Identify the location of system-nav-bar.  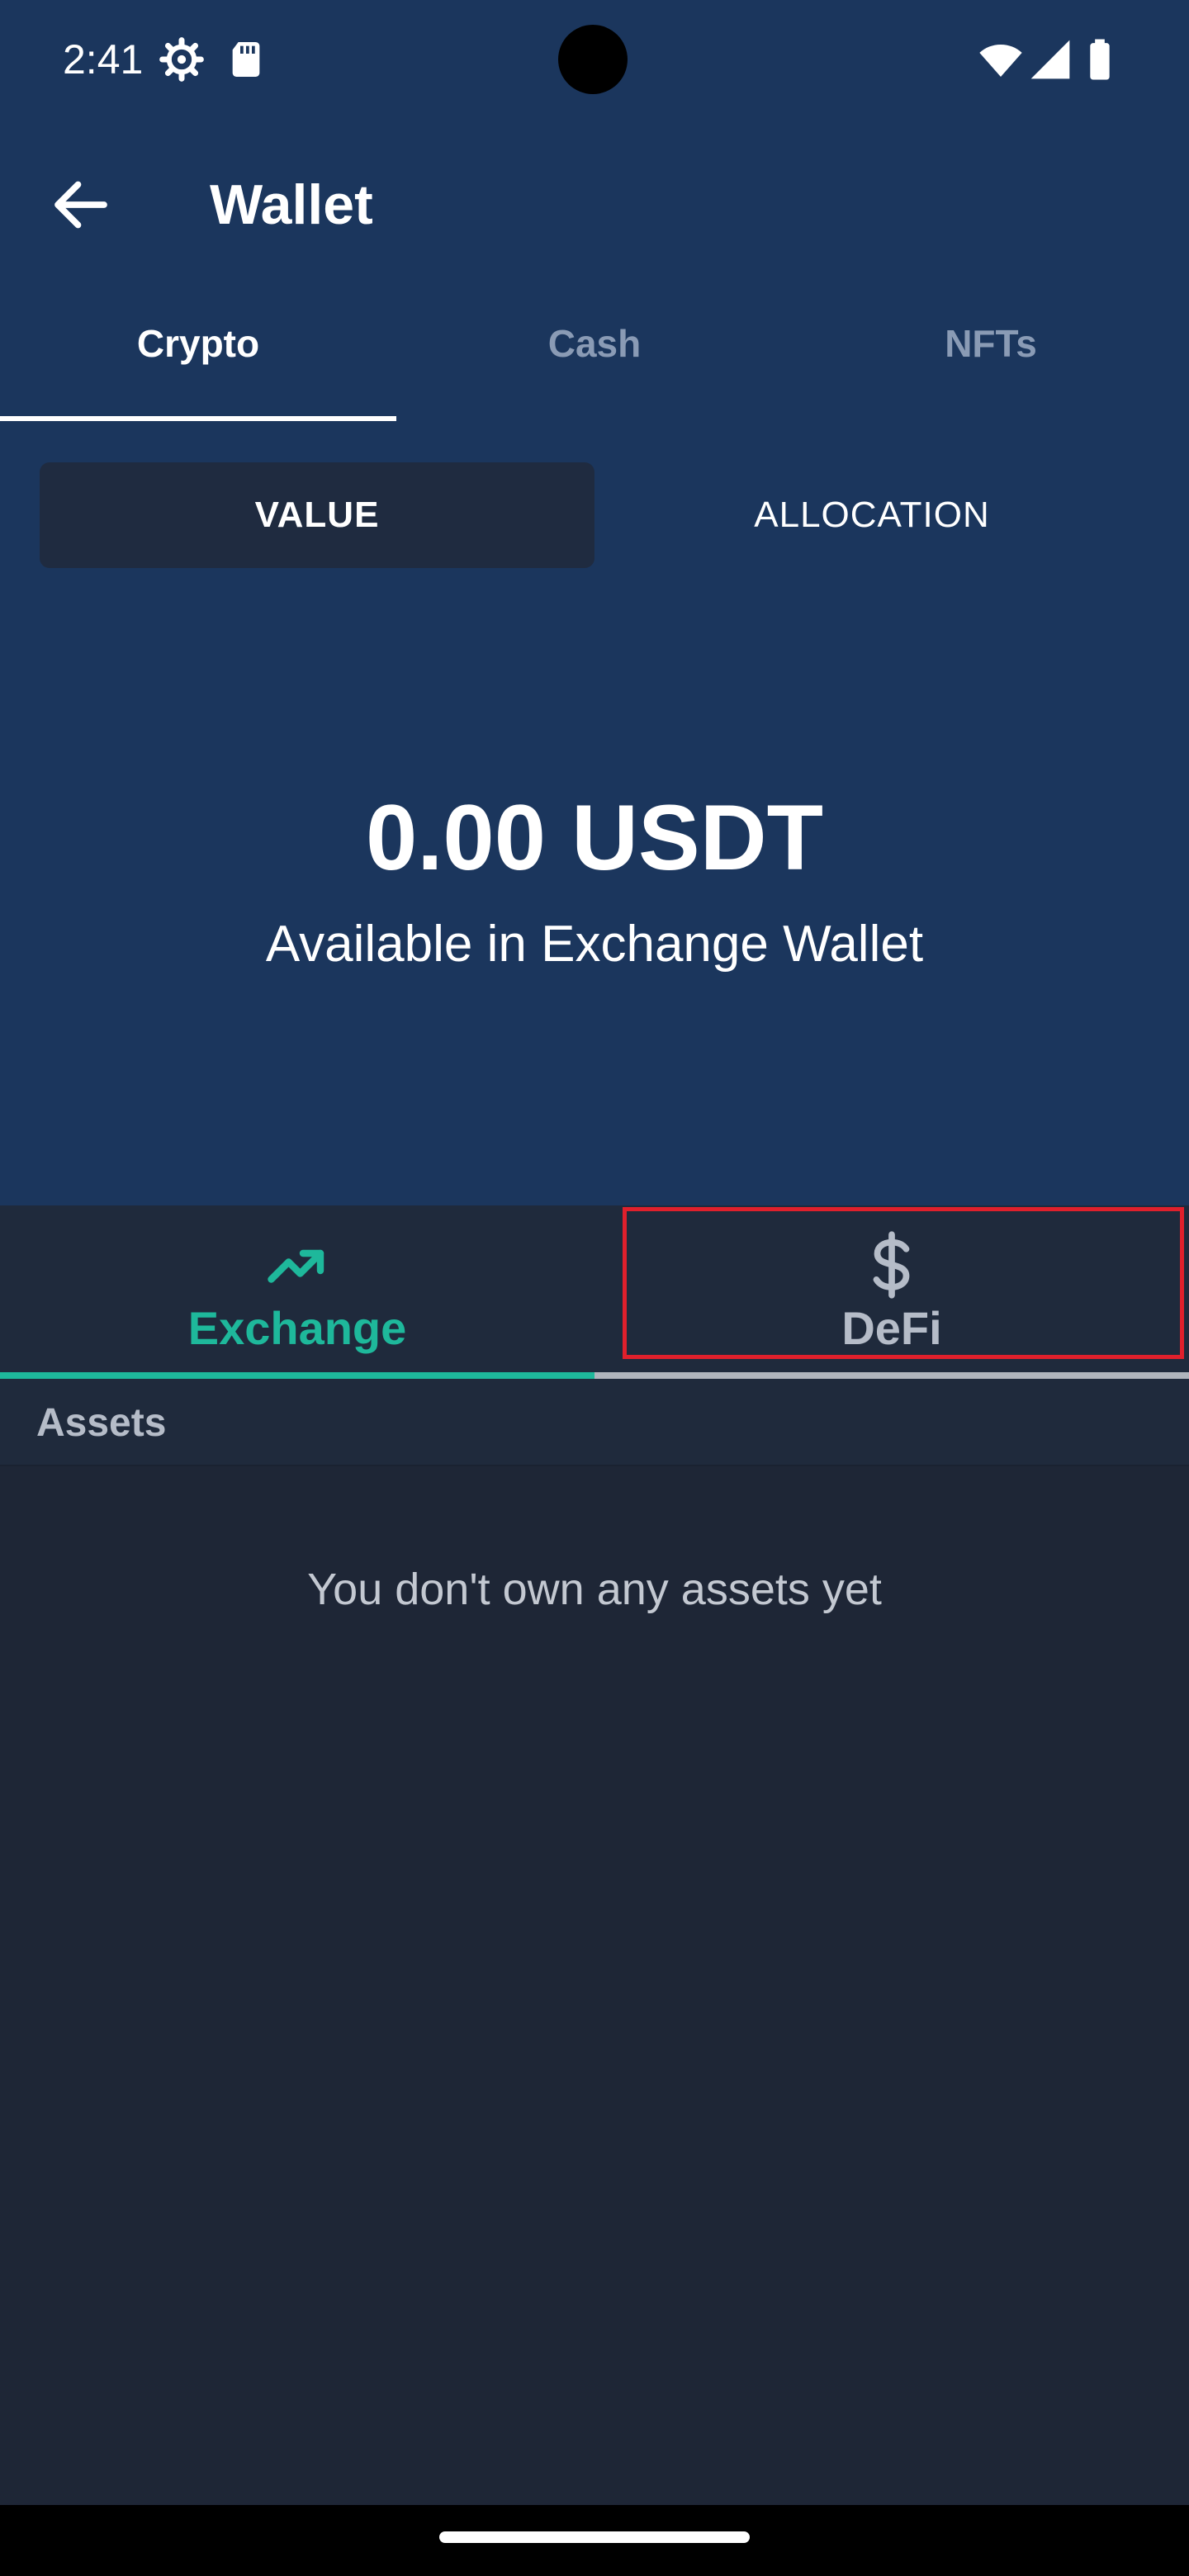
(594, 2540).